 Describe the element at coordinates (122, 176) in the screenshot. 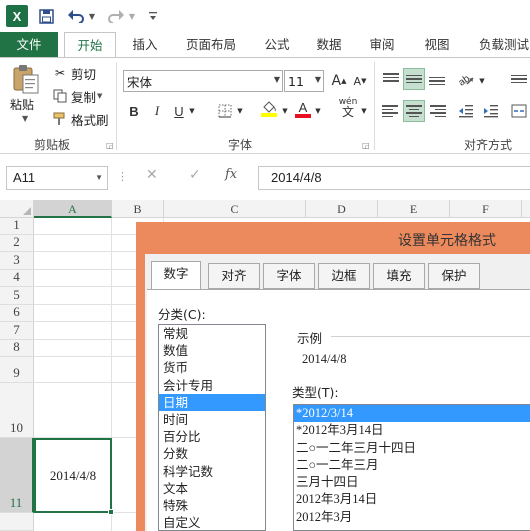

I see `resize-grip-icon: ⋮` at that location.